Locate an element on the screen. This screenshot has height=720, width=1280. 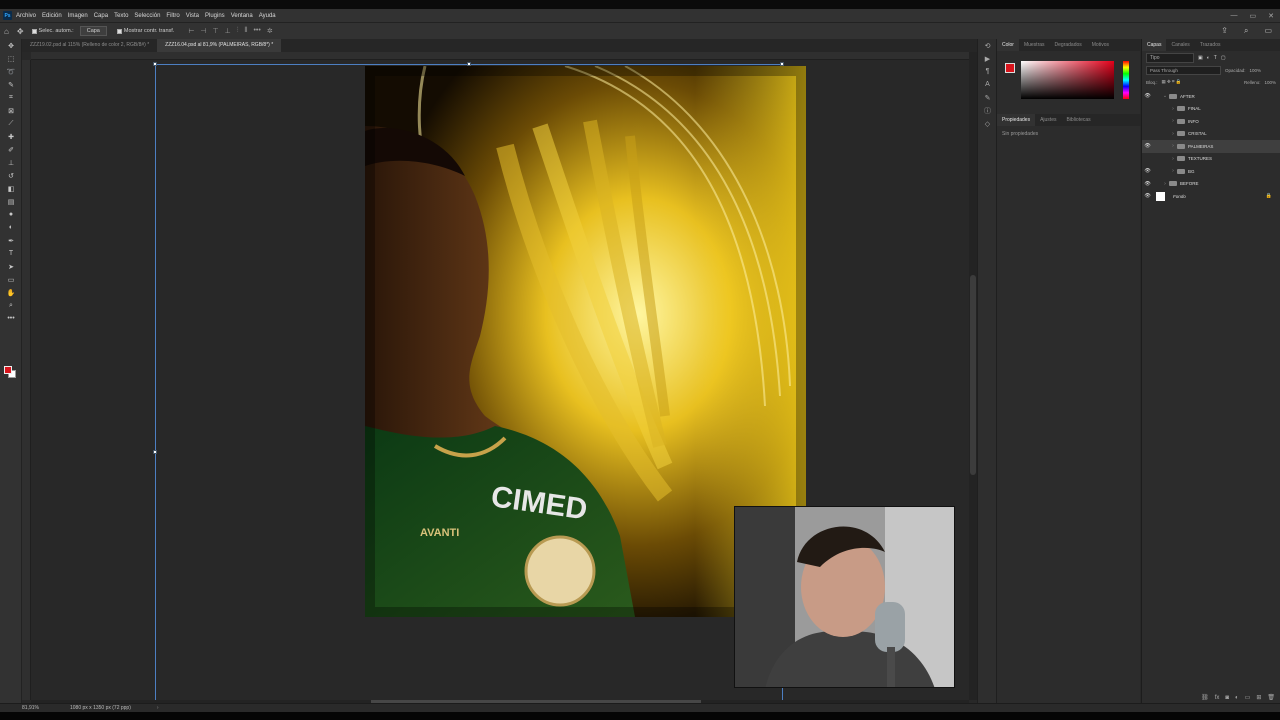
menu-plugins: Plugins is located at coordinates (215, 16).